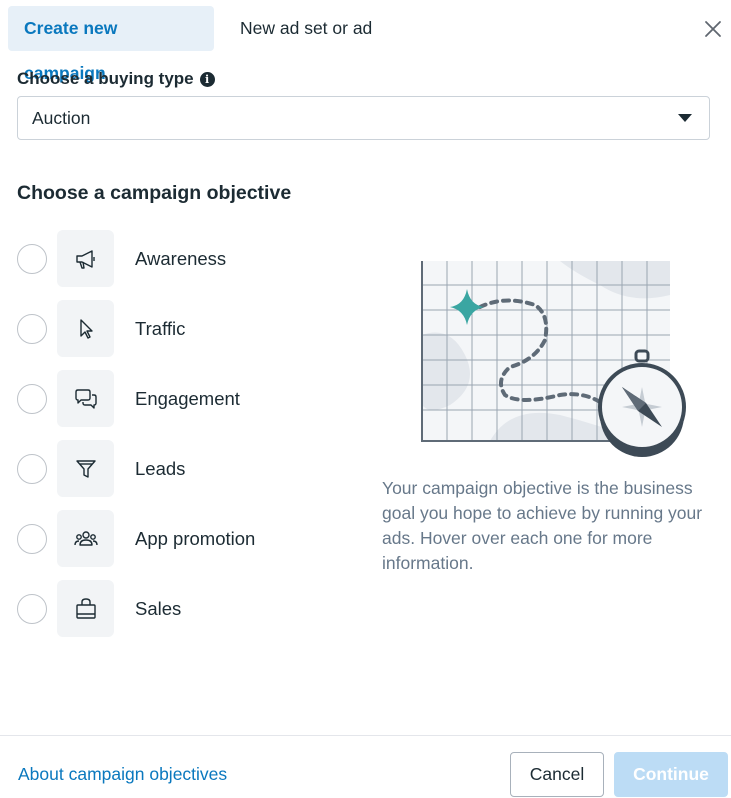 Image resolution: width=731 pixels, height=798 pixels. I want to click on buying-type-select: Auction, so click(363, 118).